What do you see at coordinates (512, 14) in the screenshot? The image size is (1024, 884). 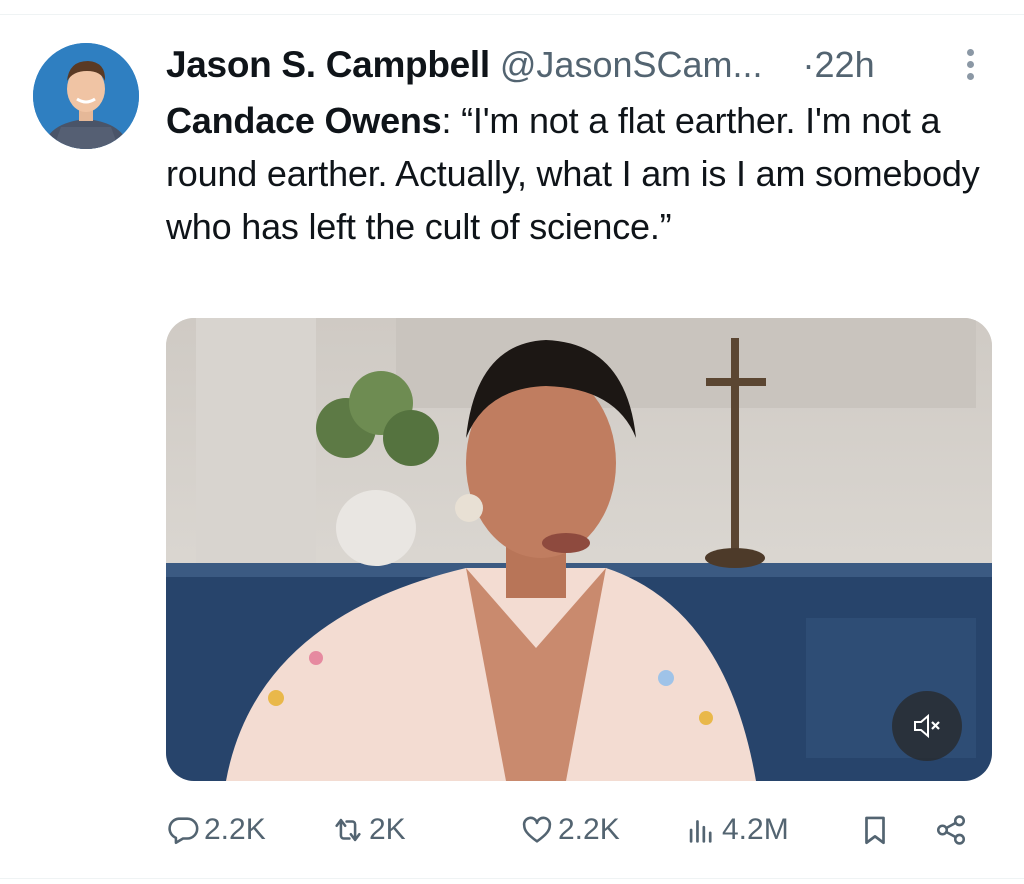 I see `top-divider` at bounding box center [512, 14].